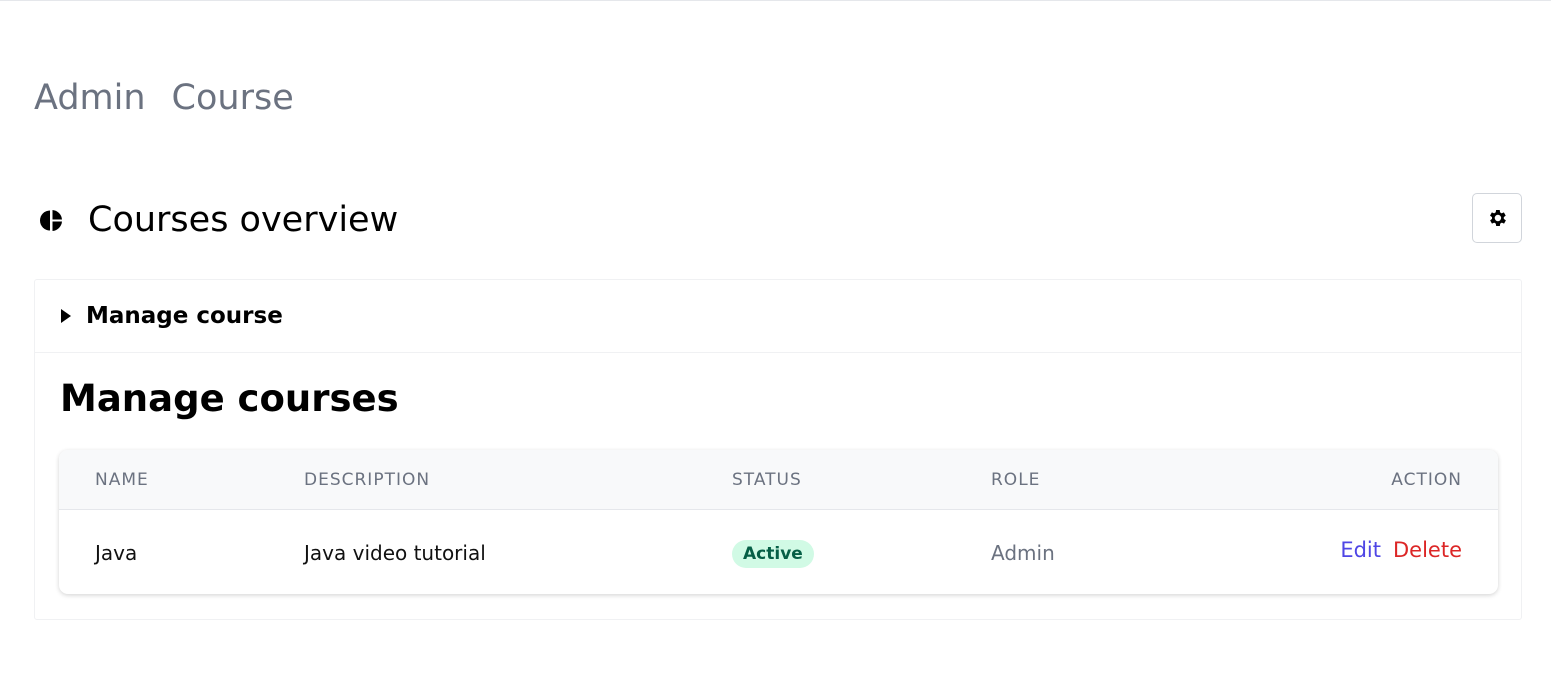 Image resolution: width=1551 pixels, height=689 pixels. What do you see at coordinates (367, 480) in the screenshot?
I see `column-header-description: DESCRIPTION` at bounding box center [367, 480].